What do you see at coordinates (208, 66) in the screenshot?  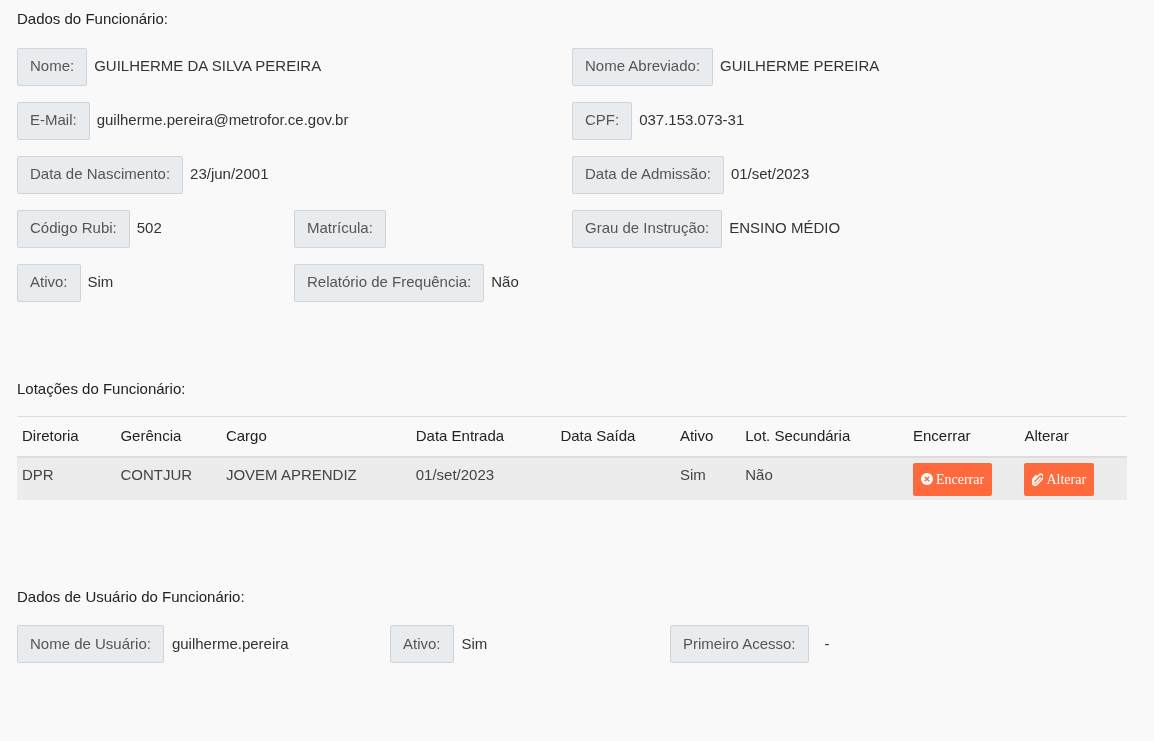 I see `field-value: GUILHERME DA SILVA PEREIRA` at bounding box center [208, 66].